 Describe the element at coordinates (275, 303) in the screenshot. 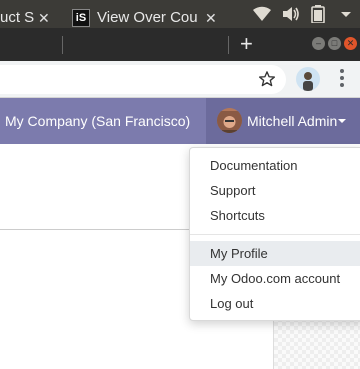

I see `menu-item-log-out: Log out` at that location.